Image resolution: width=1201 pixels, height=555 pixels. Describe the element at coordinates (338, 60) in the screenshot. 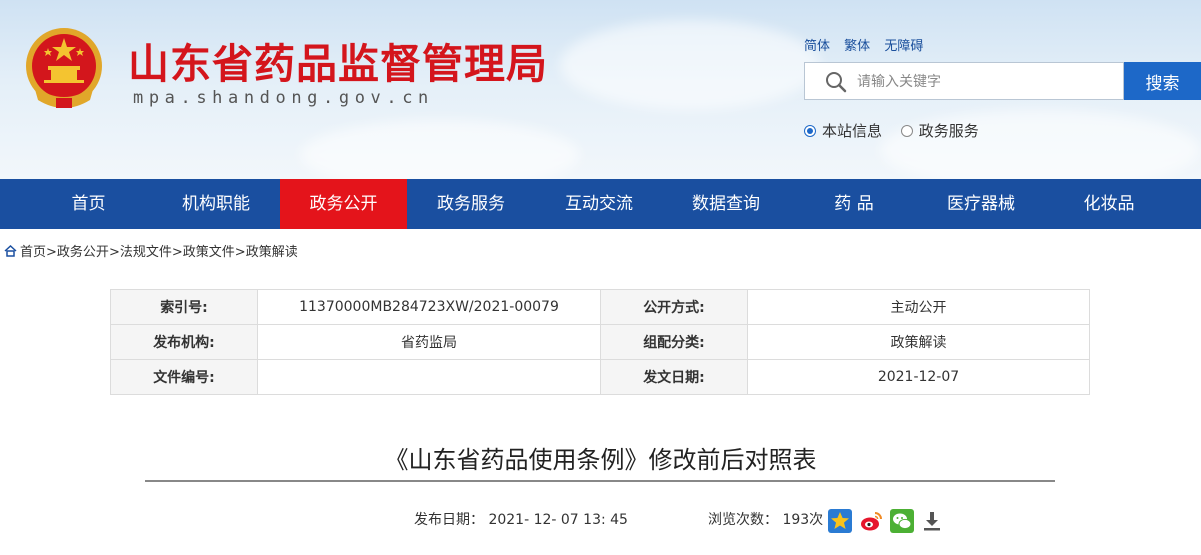

I see `site-title: 山东省药品监督管理局` at that location.